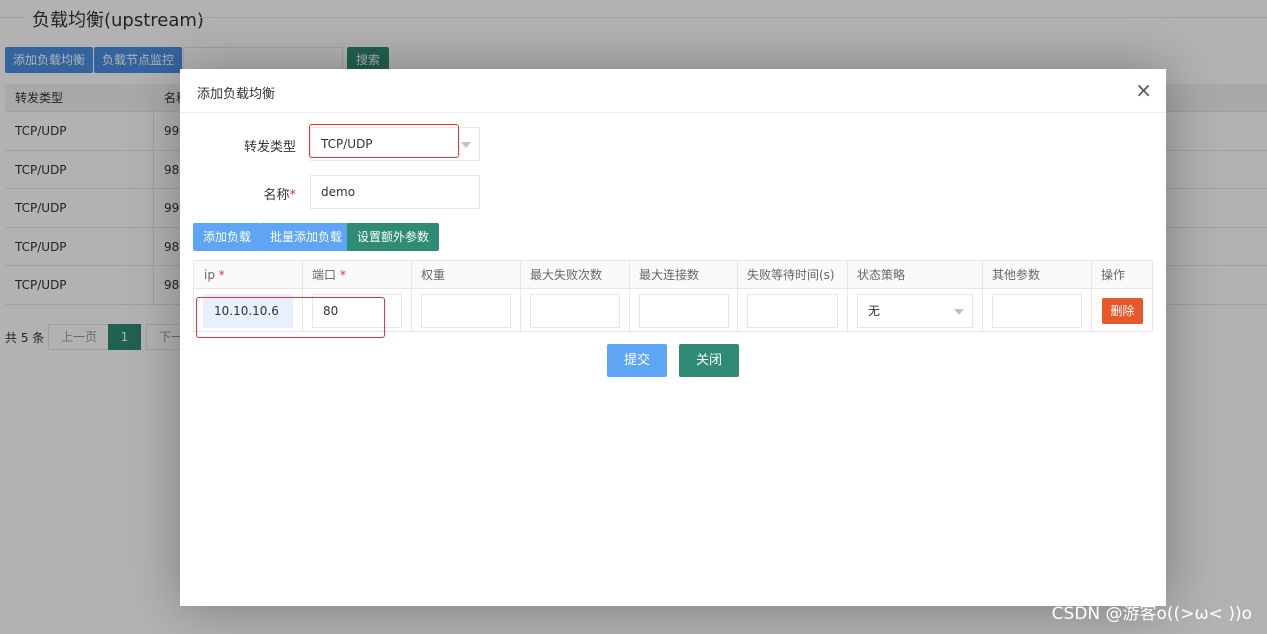  I want to click on grid-header-action: 操作, so click(1113, 275).